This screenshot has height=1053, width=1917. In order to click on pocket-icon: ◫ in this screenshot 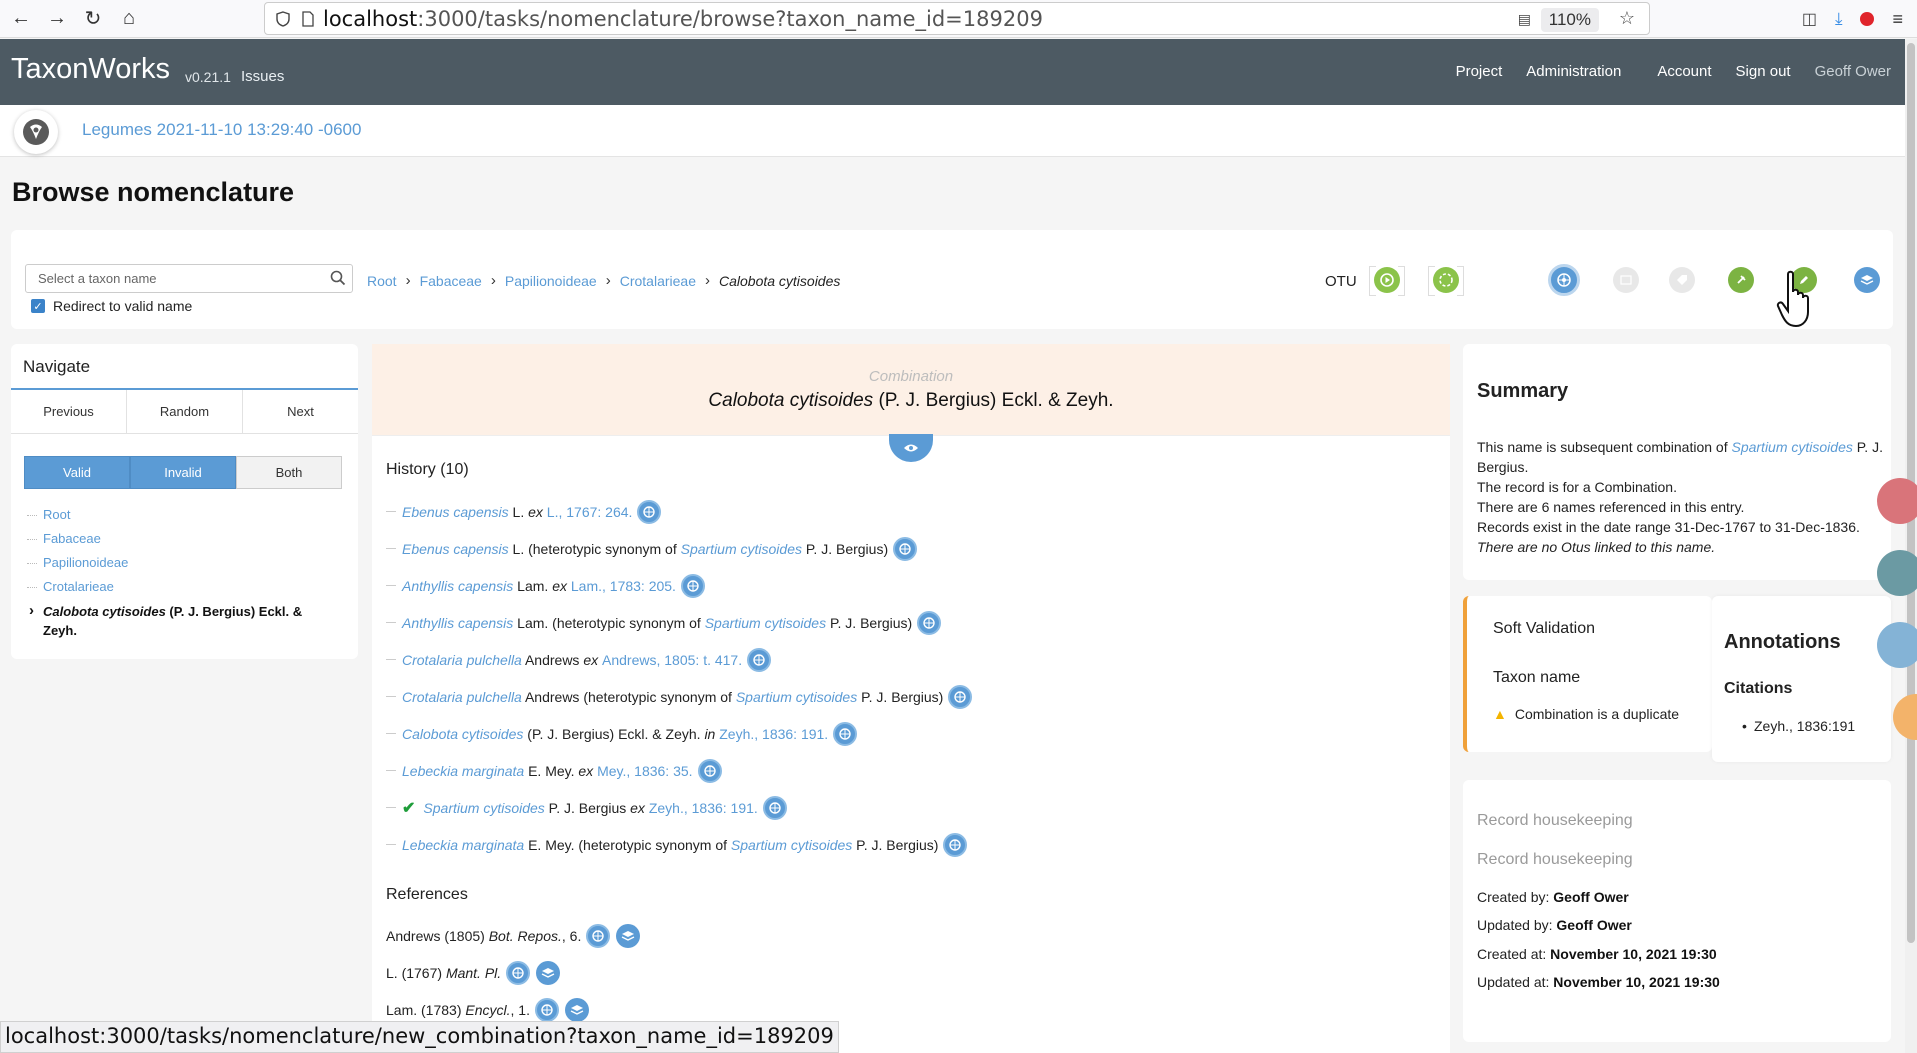, I will do `click(1809, 19)`.